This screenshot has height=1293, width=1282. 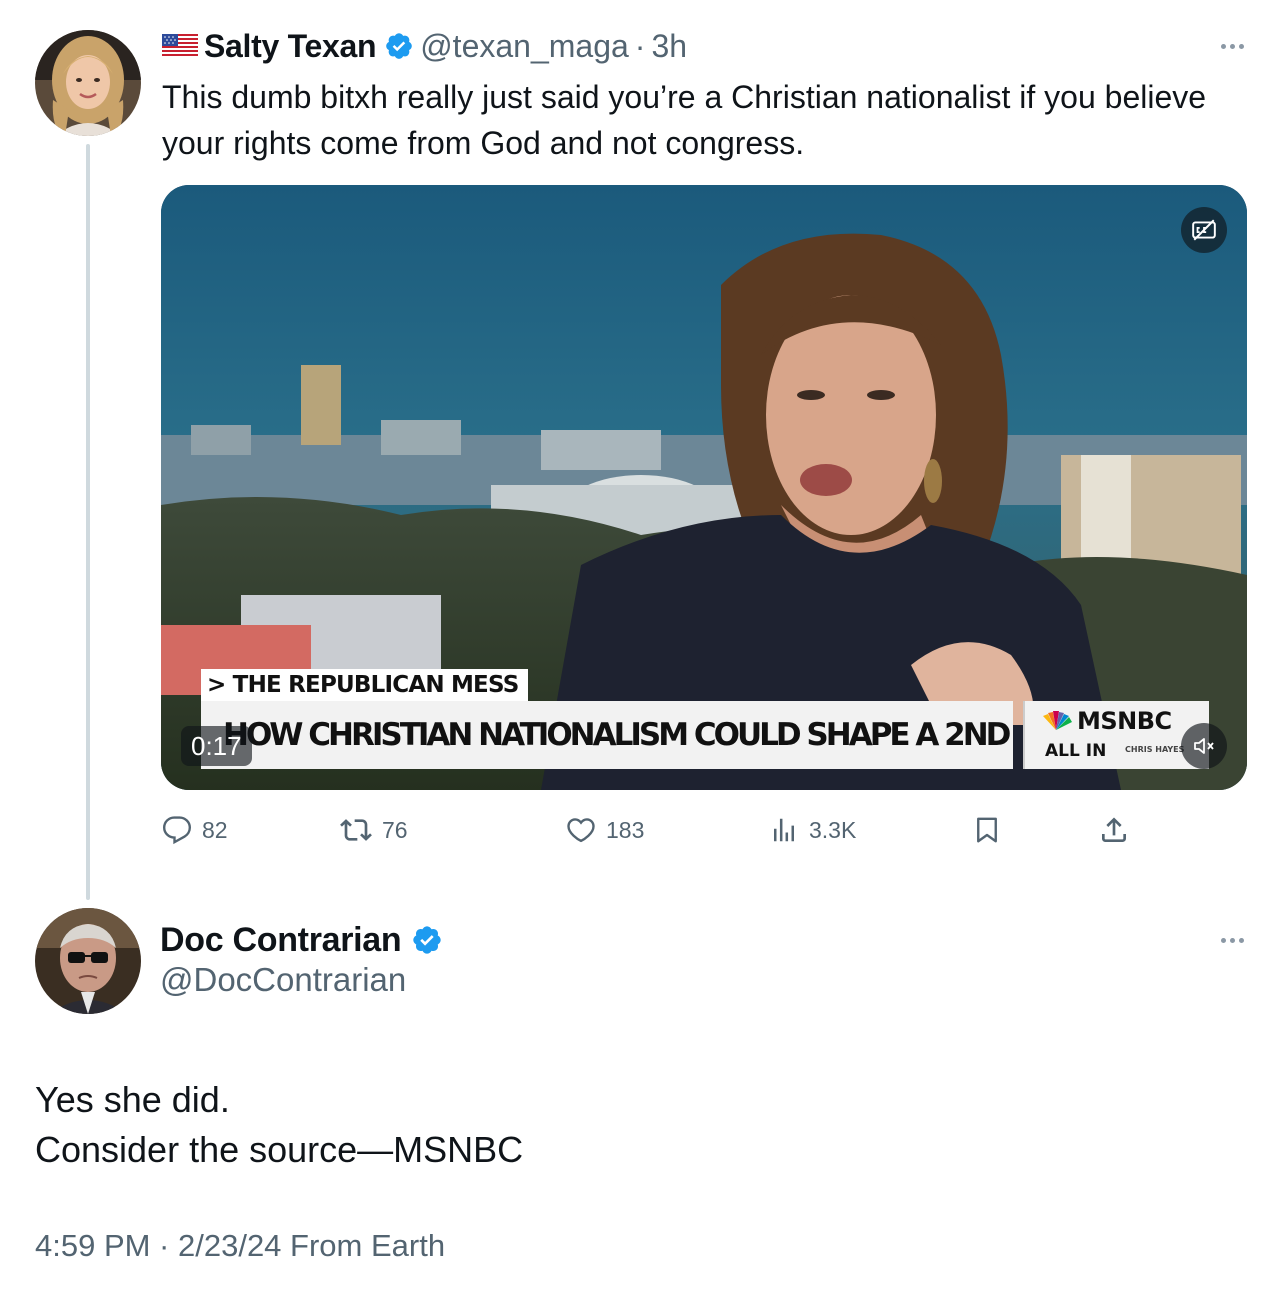 I want to click on us-flag-icon, so click(x=180, y=46).